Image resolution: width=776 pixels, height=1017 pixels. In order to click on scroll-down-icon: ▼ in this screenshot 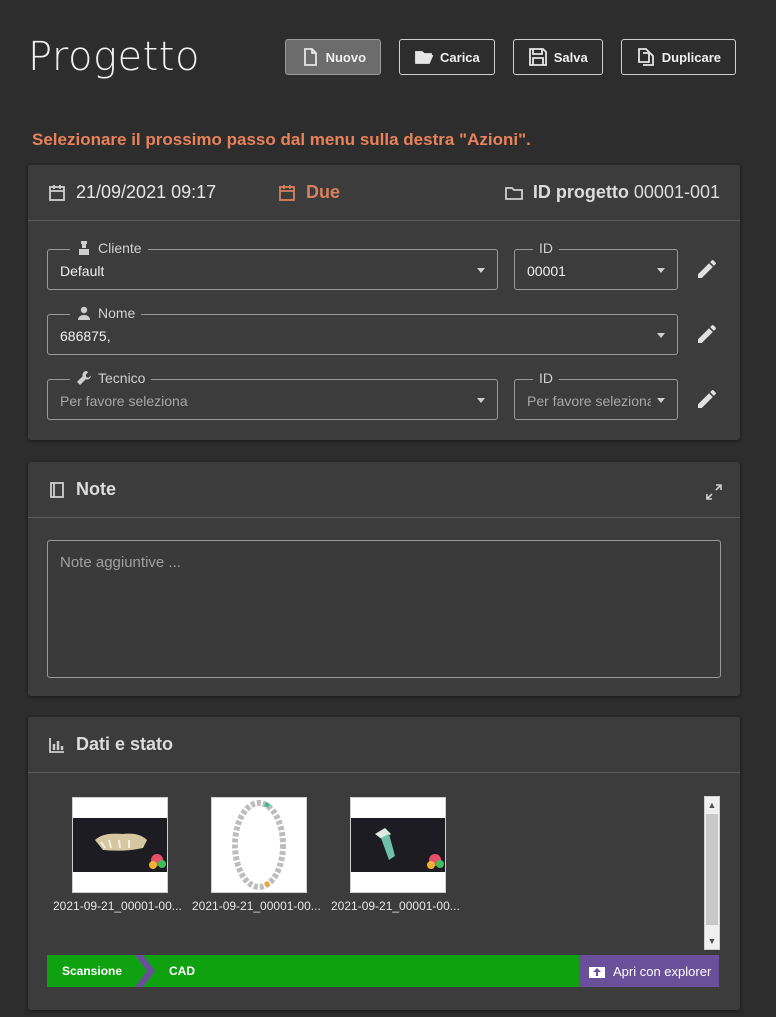, I will do `click(712, 941)`.